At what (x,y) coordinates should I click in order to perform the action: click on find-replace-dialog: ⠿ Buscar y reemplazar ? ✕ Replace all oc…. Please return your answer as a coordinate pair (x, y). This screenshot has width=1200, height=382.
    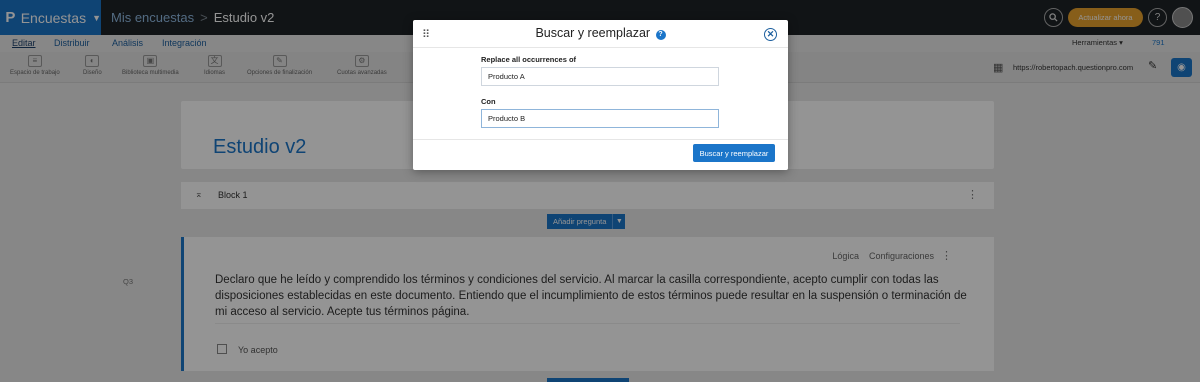
    Looking at the image, I should click on (600, 95).